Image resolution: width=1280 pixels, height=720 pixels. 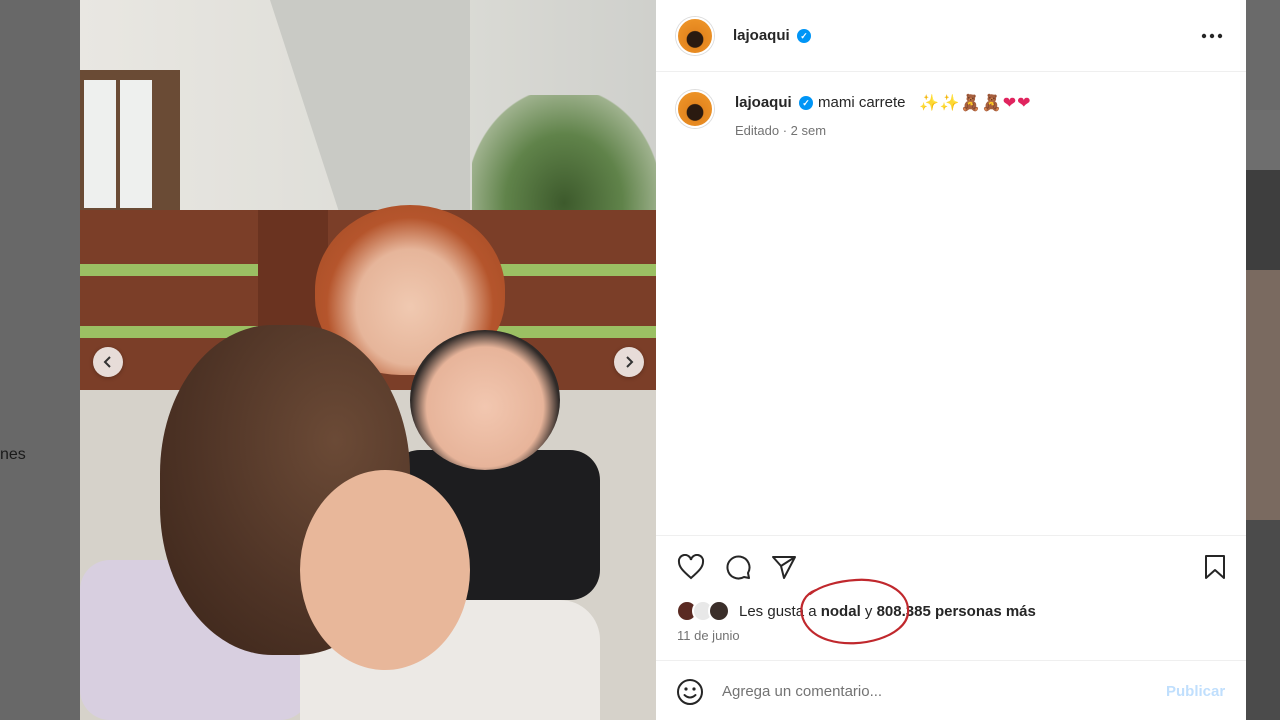 I want to click on share-icon, so click(x=784, y=567).